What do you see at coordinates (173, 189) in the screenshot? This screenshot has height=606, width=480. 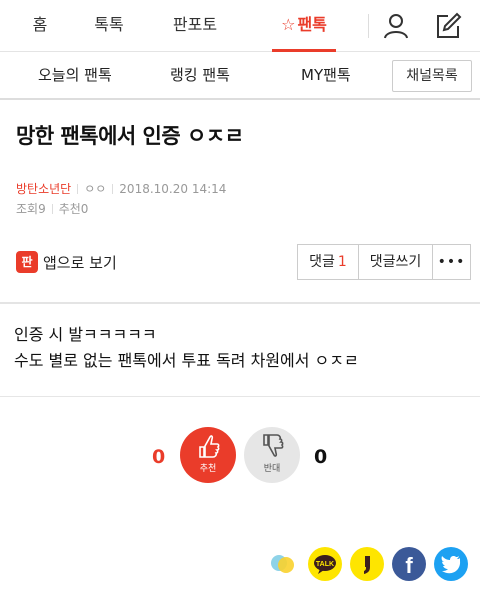 I see `post-date: 2018.10.20 14:14` at bounding box center [173, 189].